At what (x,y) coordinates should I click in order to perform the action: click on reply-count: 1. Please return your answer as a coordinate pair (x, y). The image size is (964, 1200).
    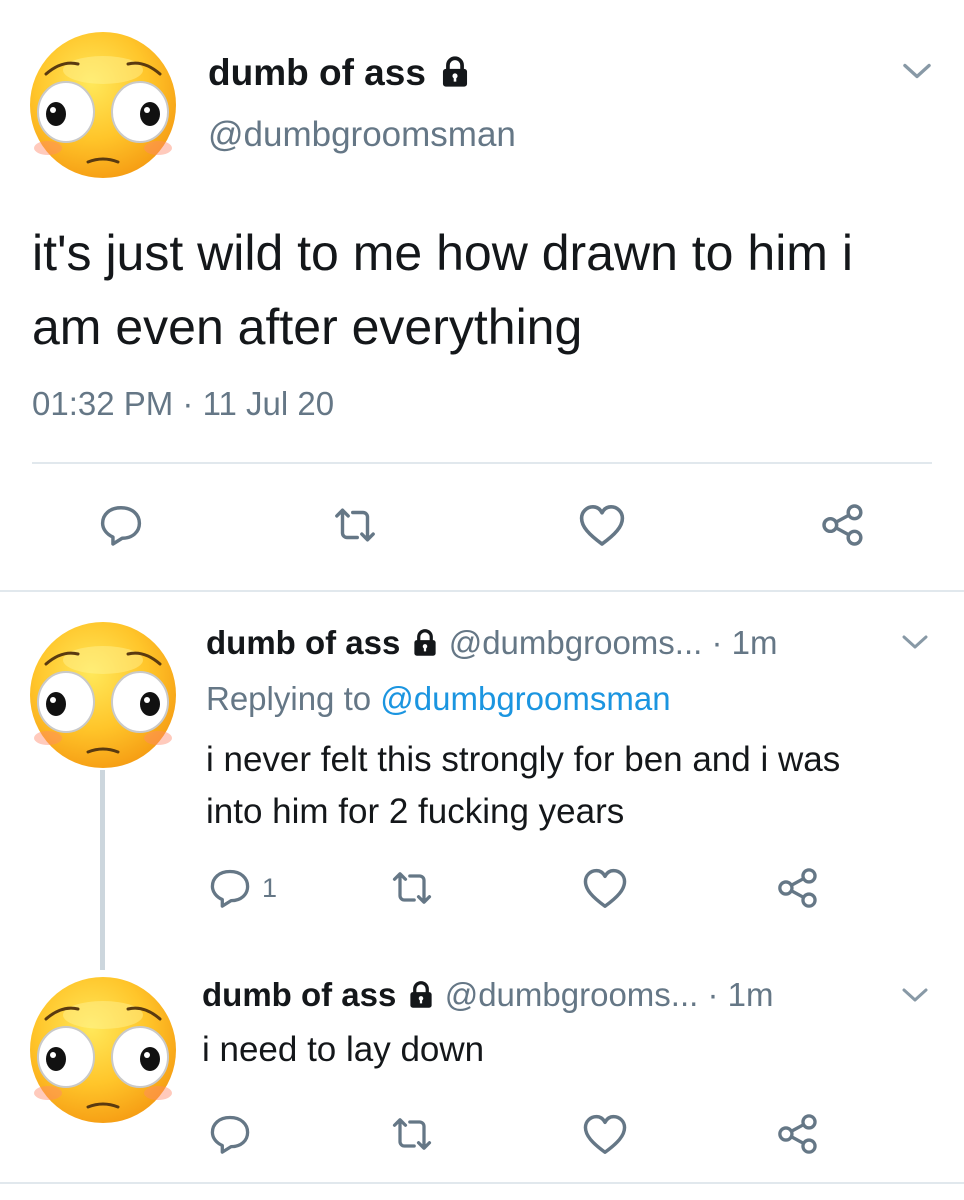
    Looking at the image, I should click on (270, 887).